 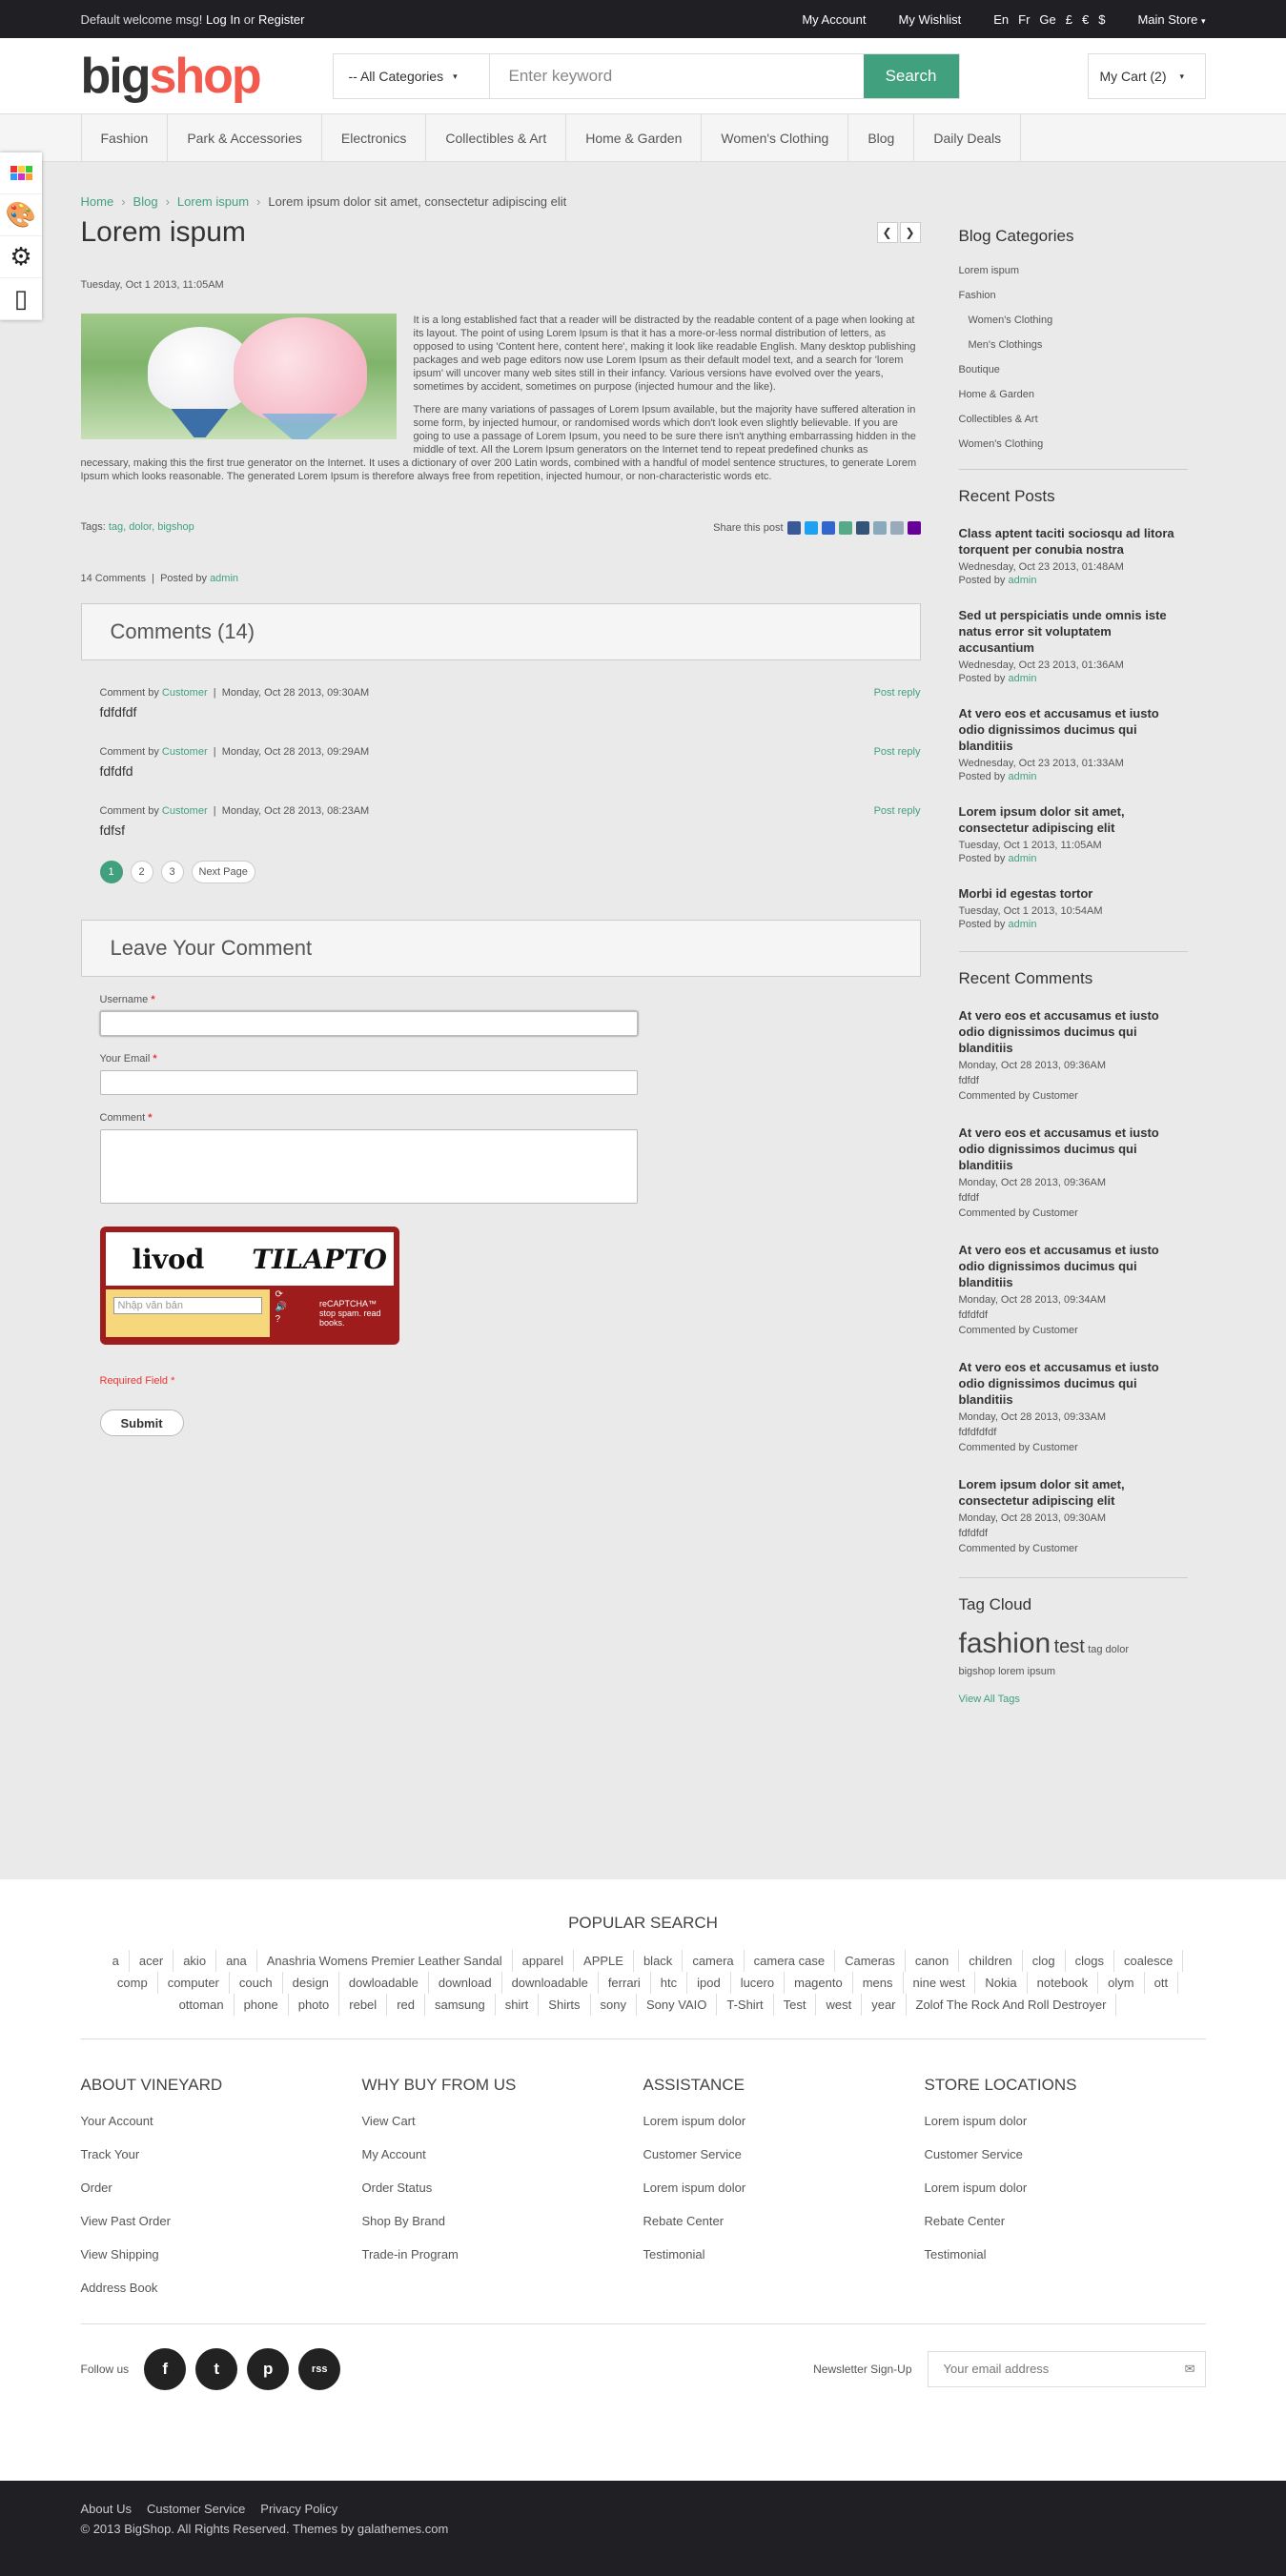 What do you see at coordinates (311, 1983) in the screenshot?
I see `popular-search-link: design` at bounding box center [311, 1983].